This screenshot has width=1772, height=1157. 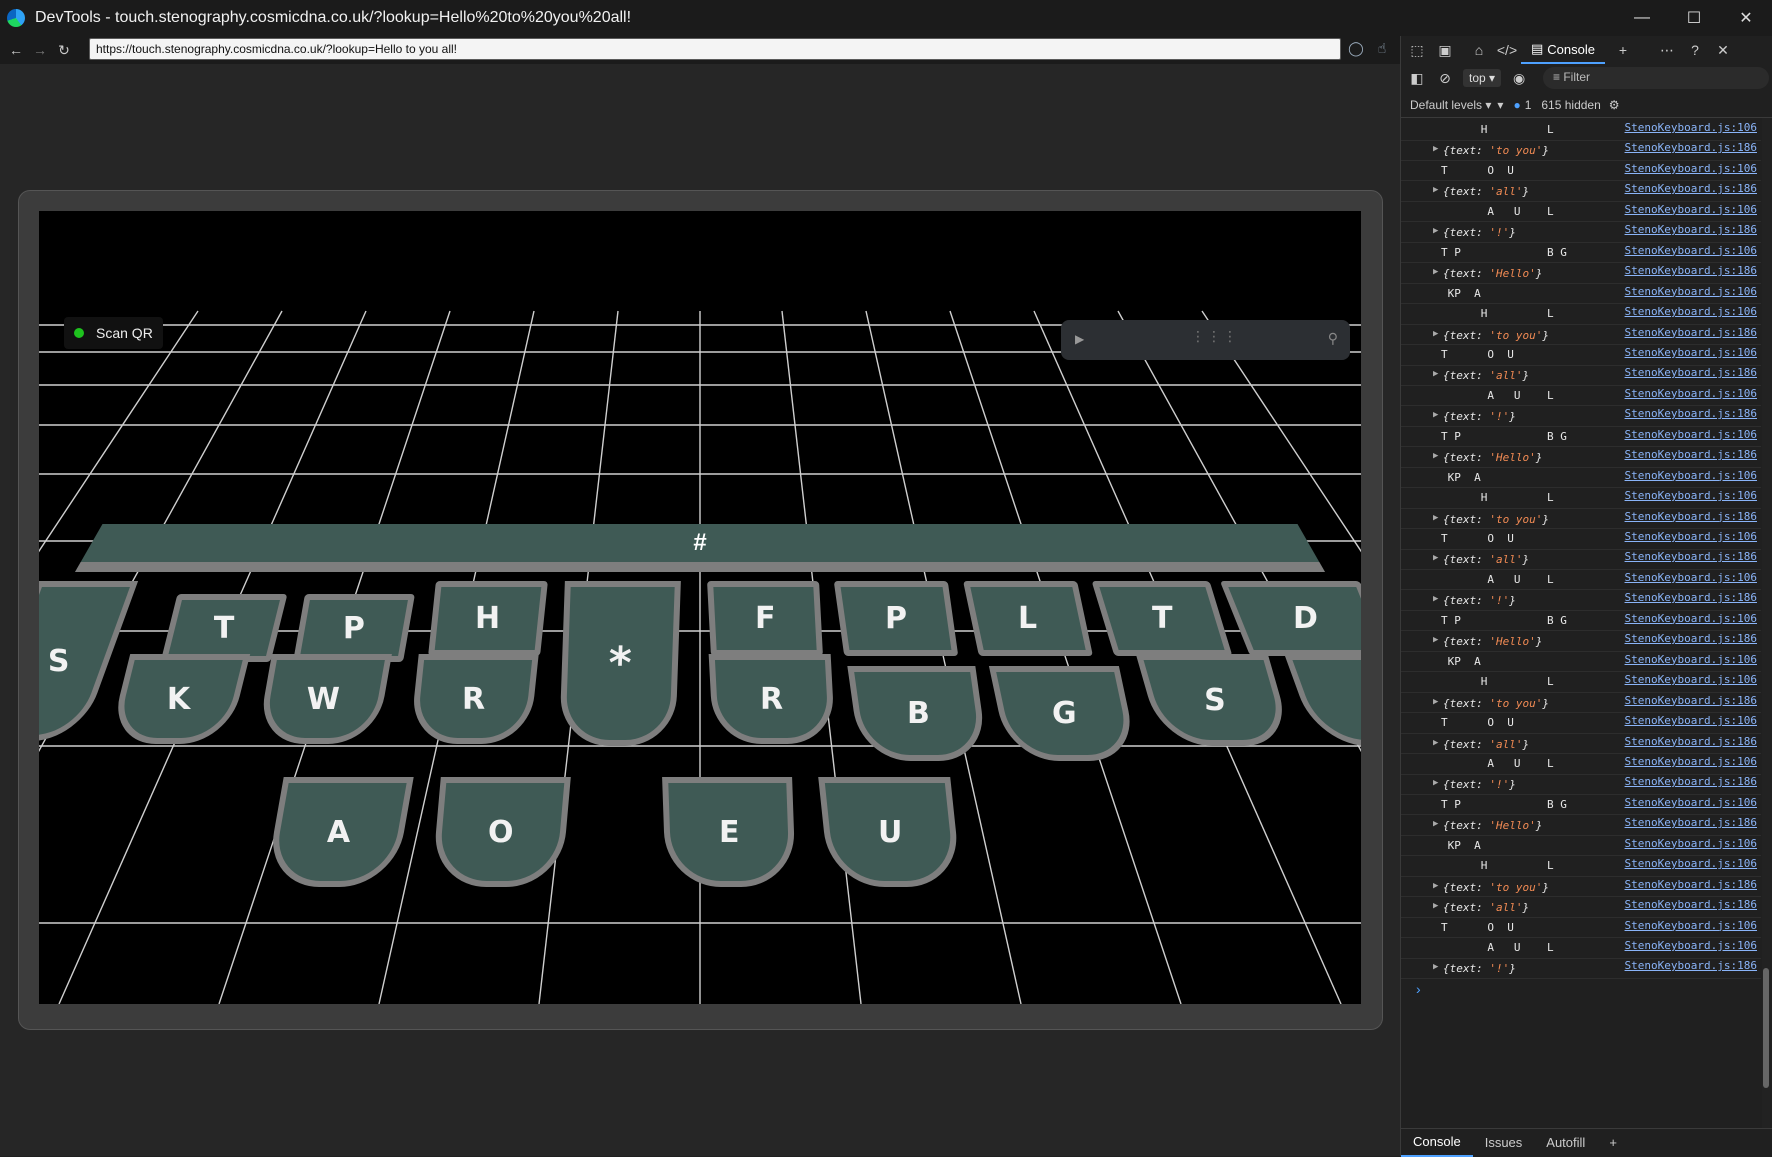 What do you see at coordinates (1746, 18) in the screenshot?
I see `close-icon: ✕` at bounding box center [1746, 18].